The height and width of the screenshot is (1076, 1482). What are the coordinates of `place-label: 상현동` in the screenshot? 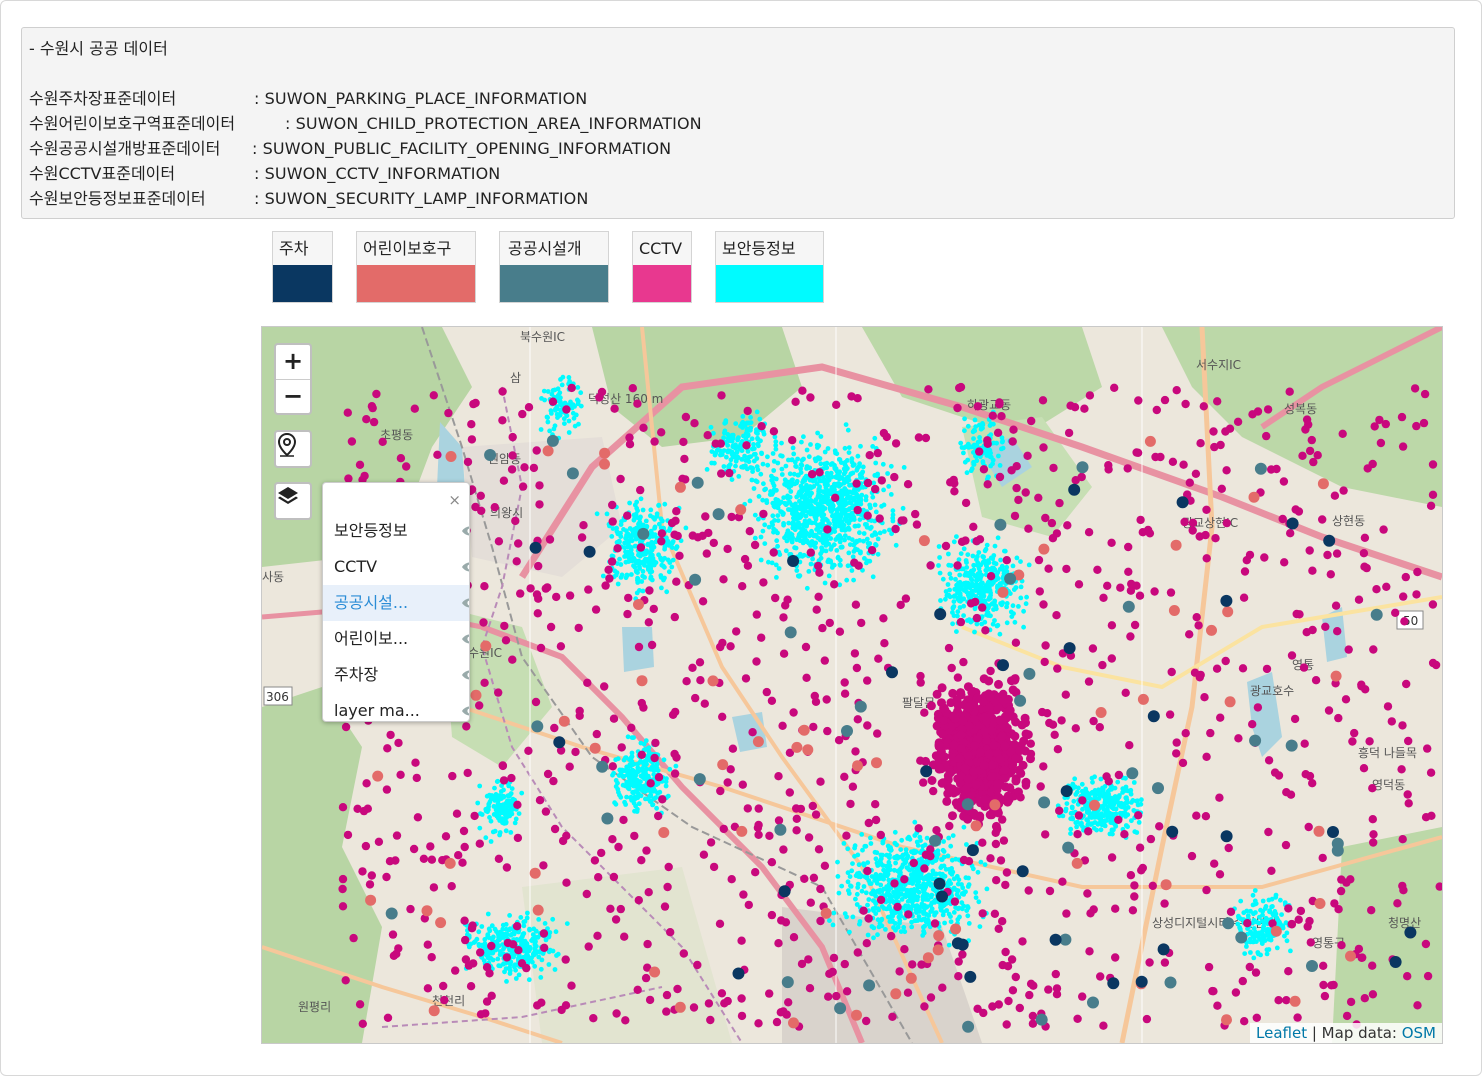 It's located at (1348, 521).